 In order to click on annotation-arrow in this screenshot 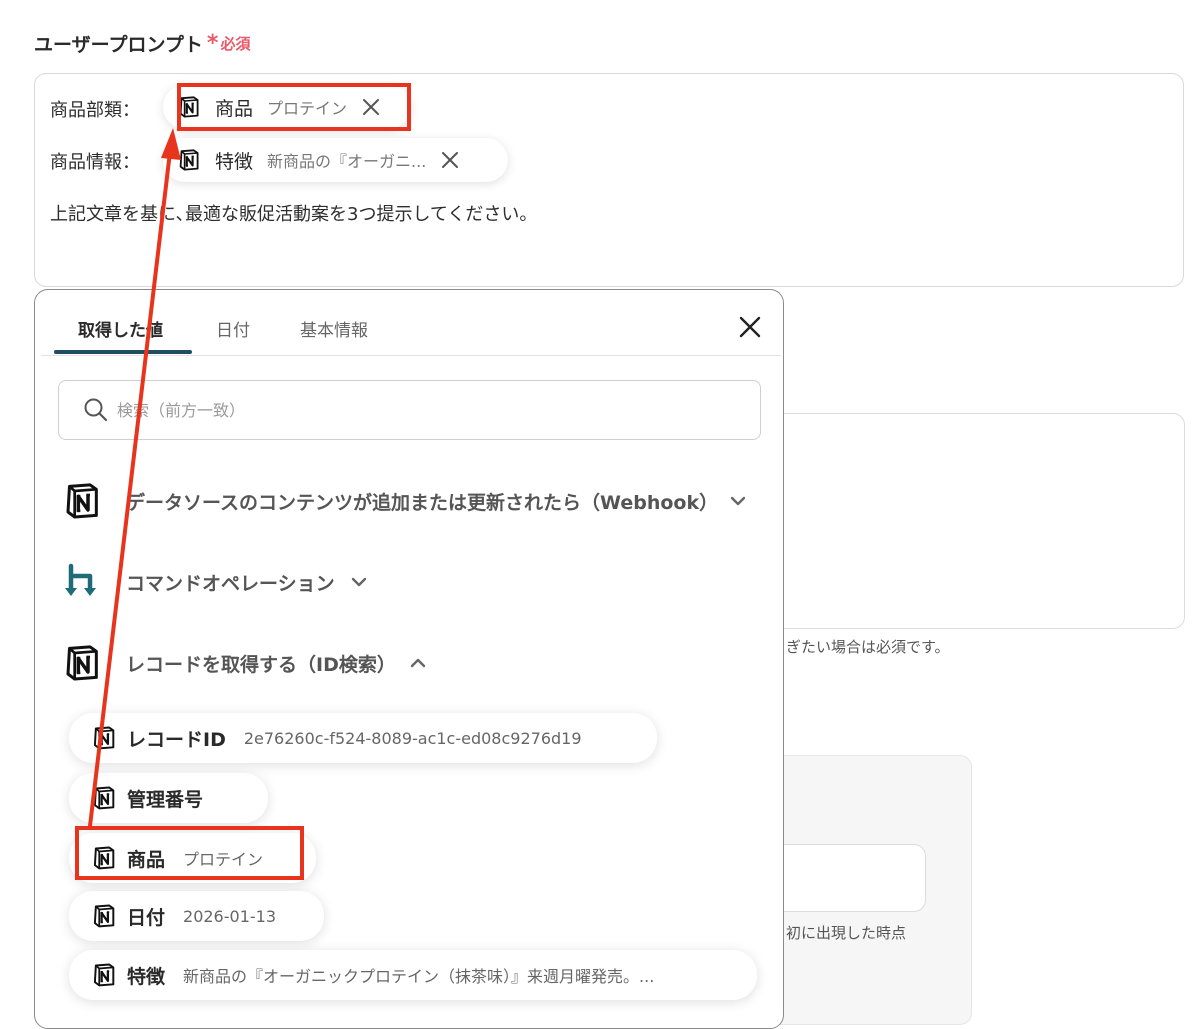, I will do `click(134, 478)`.